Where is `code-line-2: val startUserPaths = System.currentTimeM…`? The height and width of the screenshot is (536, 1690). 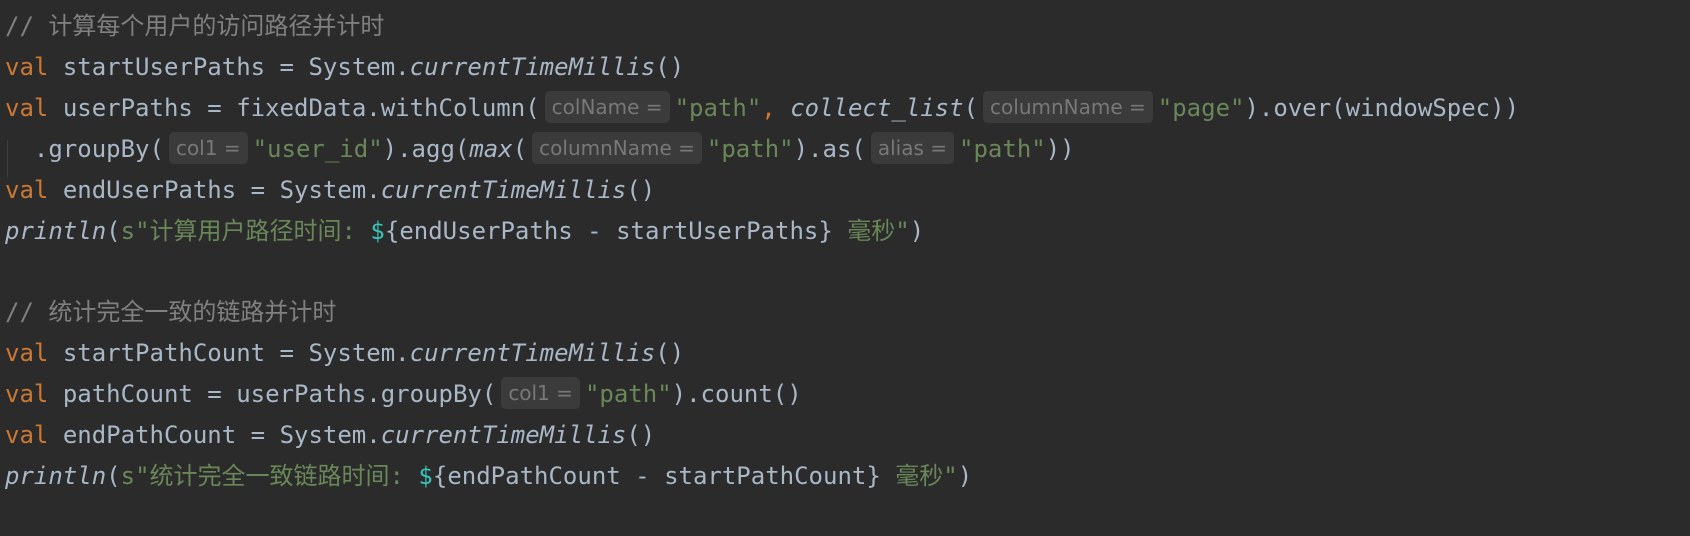
code-line-2: val startUserPaths = System.currentTimeM… is located at coordinates (342, 67).